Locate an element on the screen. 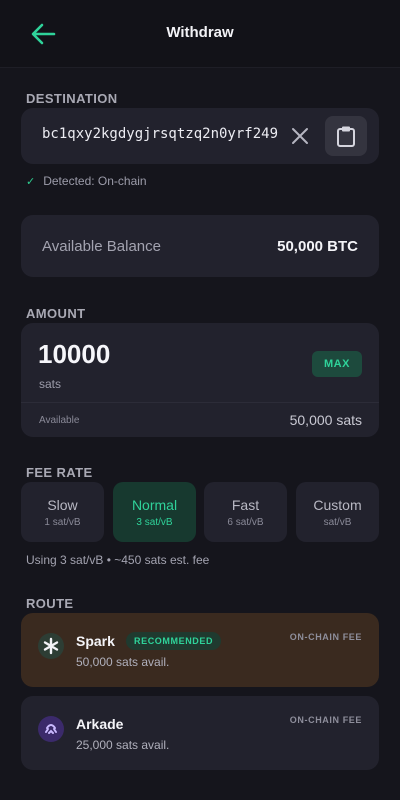 The width and height of the screenshot is (400, 800). amount-label: AMOUNT is located at coordinates (56, 313).